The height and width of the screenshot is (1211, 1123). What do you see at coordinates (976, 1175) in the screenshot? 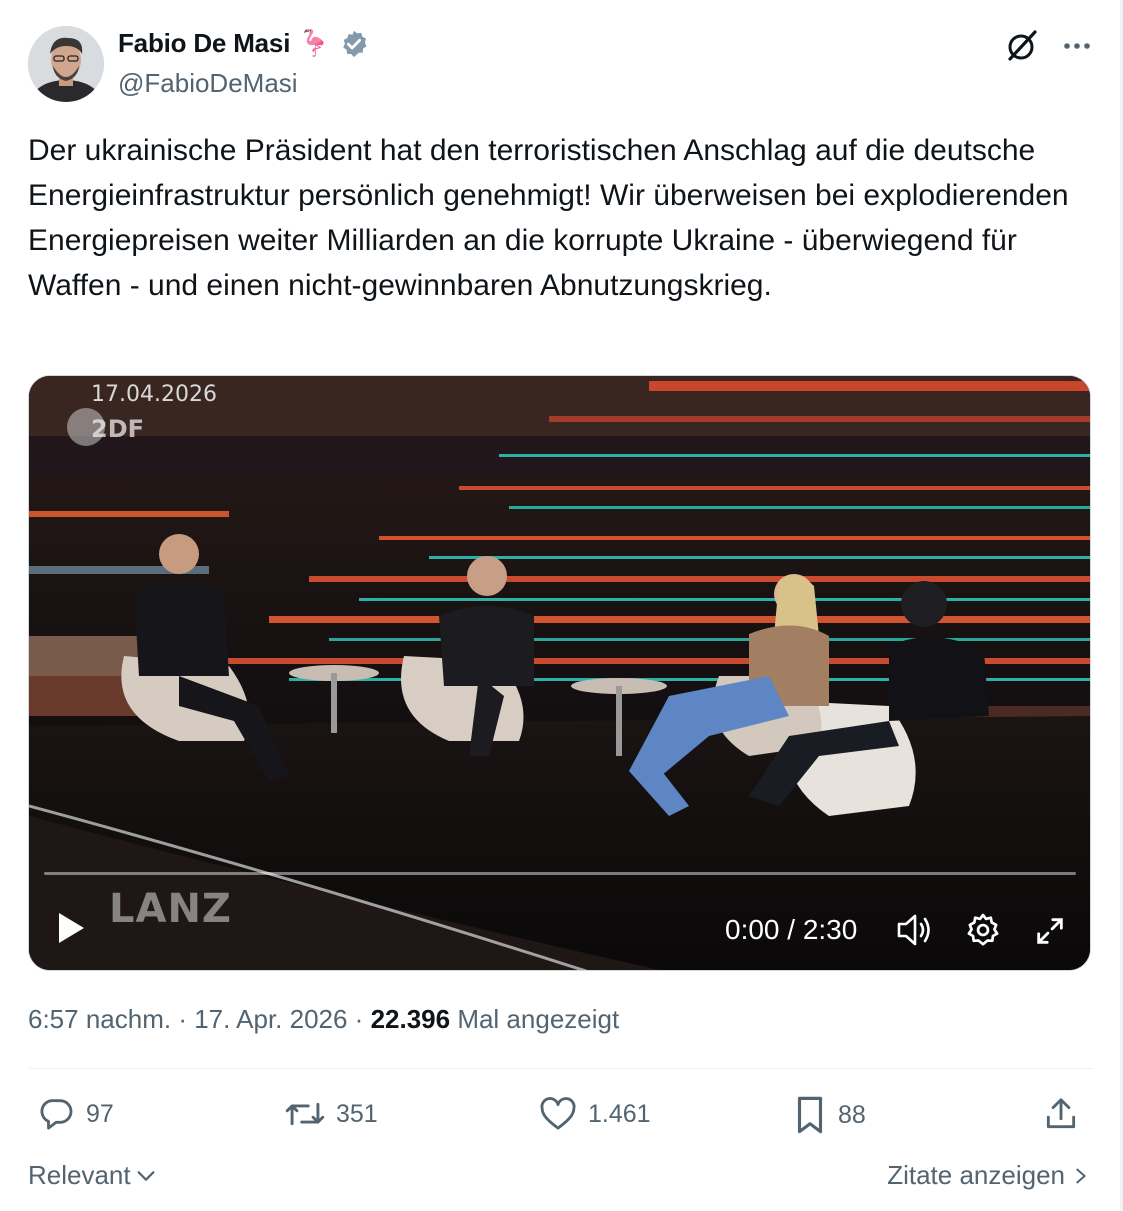
I see `quotes-label: Zitate anzeigen` at bounding box center [976, 1175].